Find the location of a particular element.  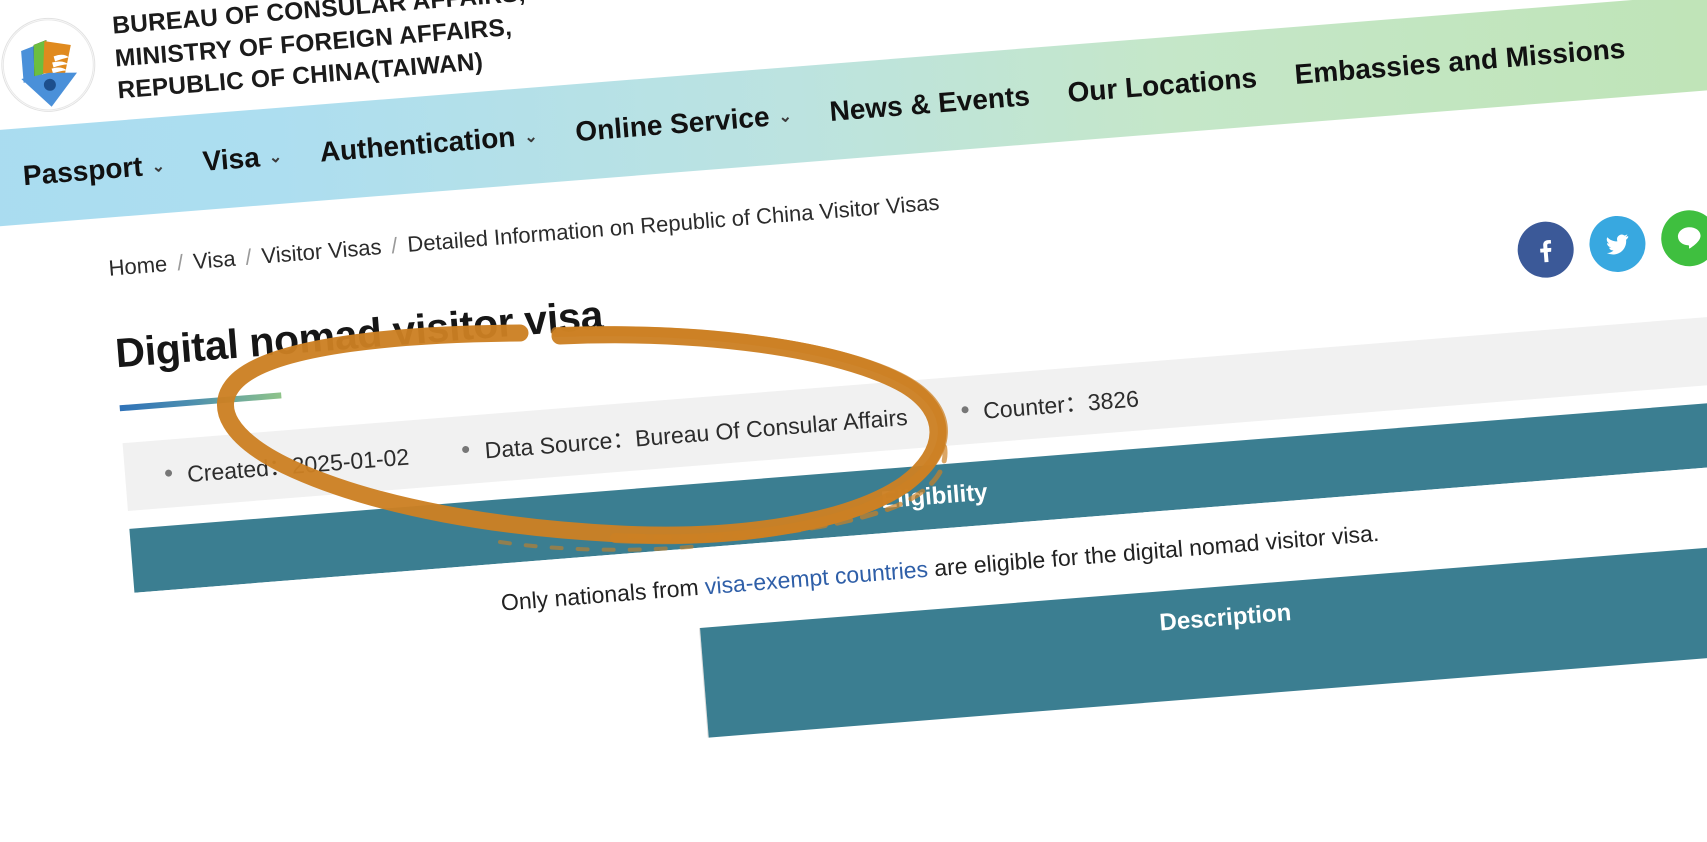

twitter-share-button is located at coordinates (1617, 244).